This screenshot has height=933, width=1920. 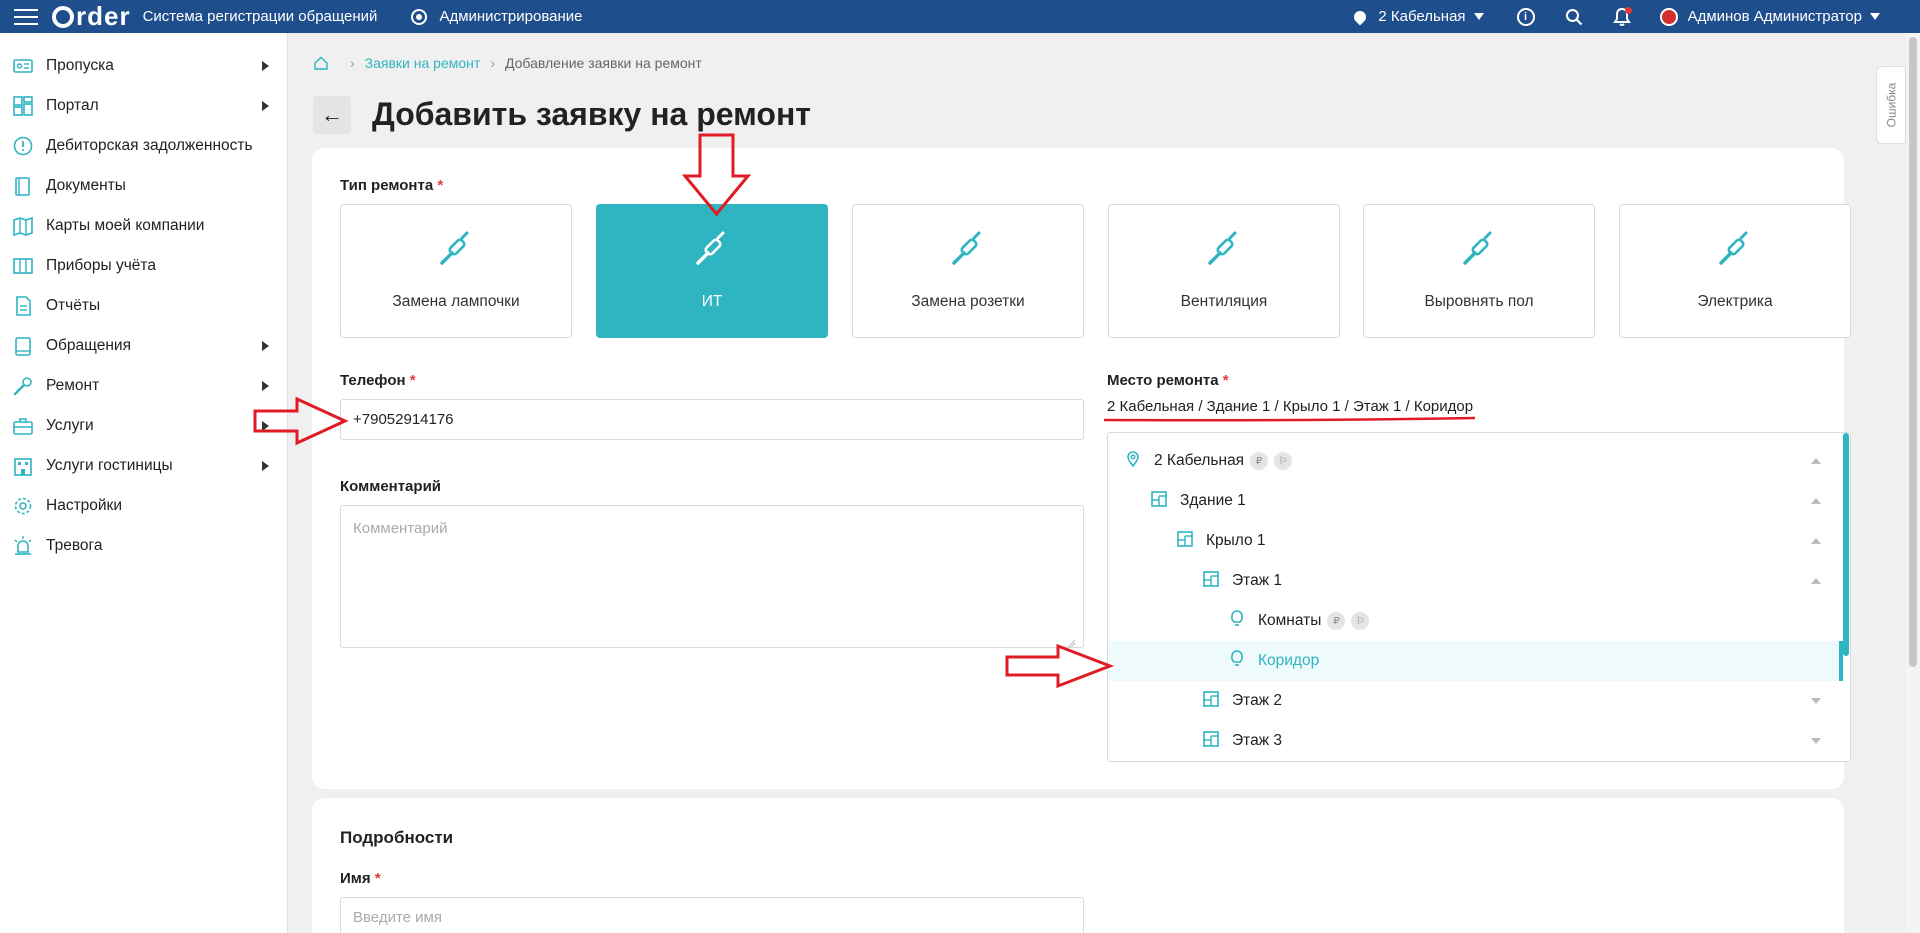 I want to click on caret-down-icon, so click(x=1478, y=16).